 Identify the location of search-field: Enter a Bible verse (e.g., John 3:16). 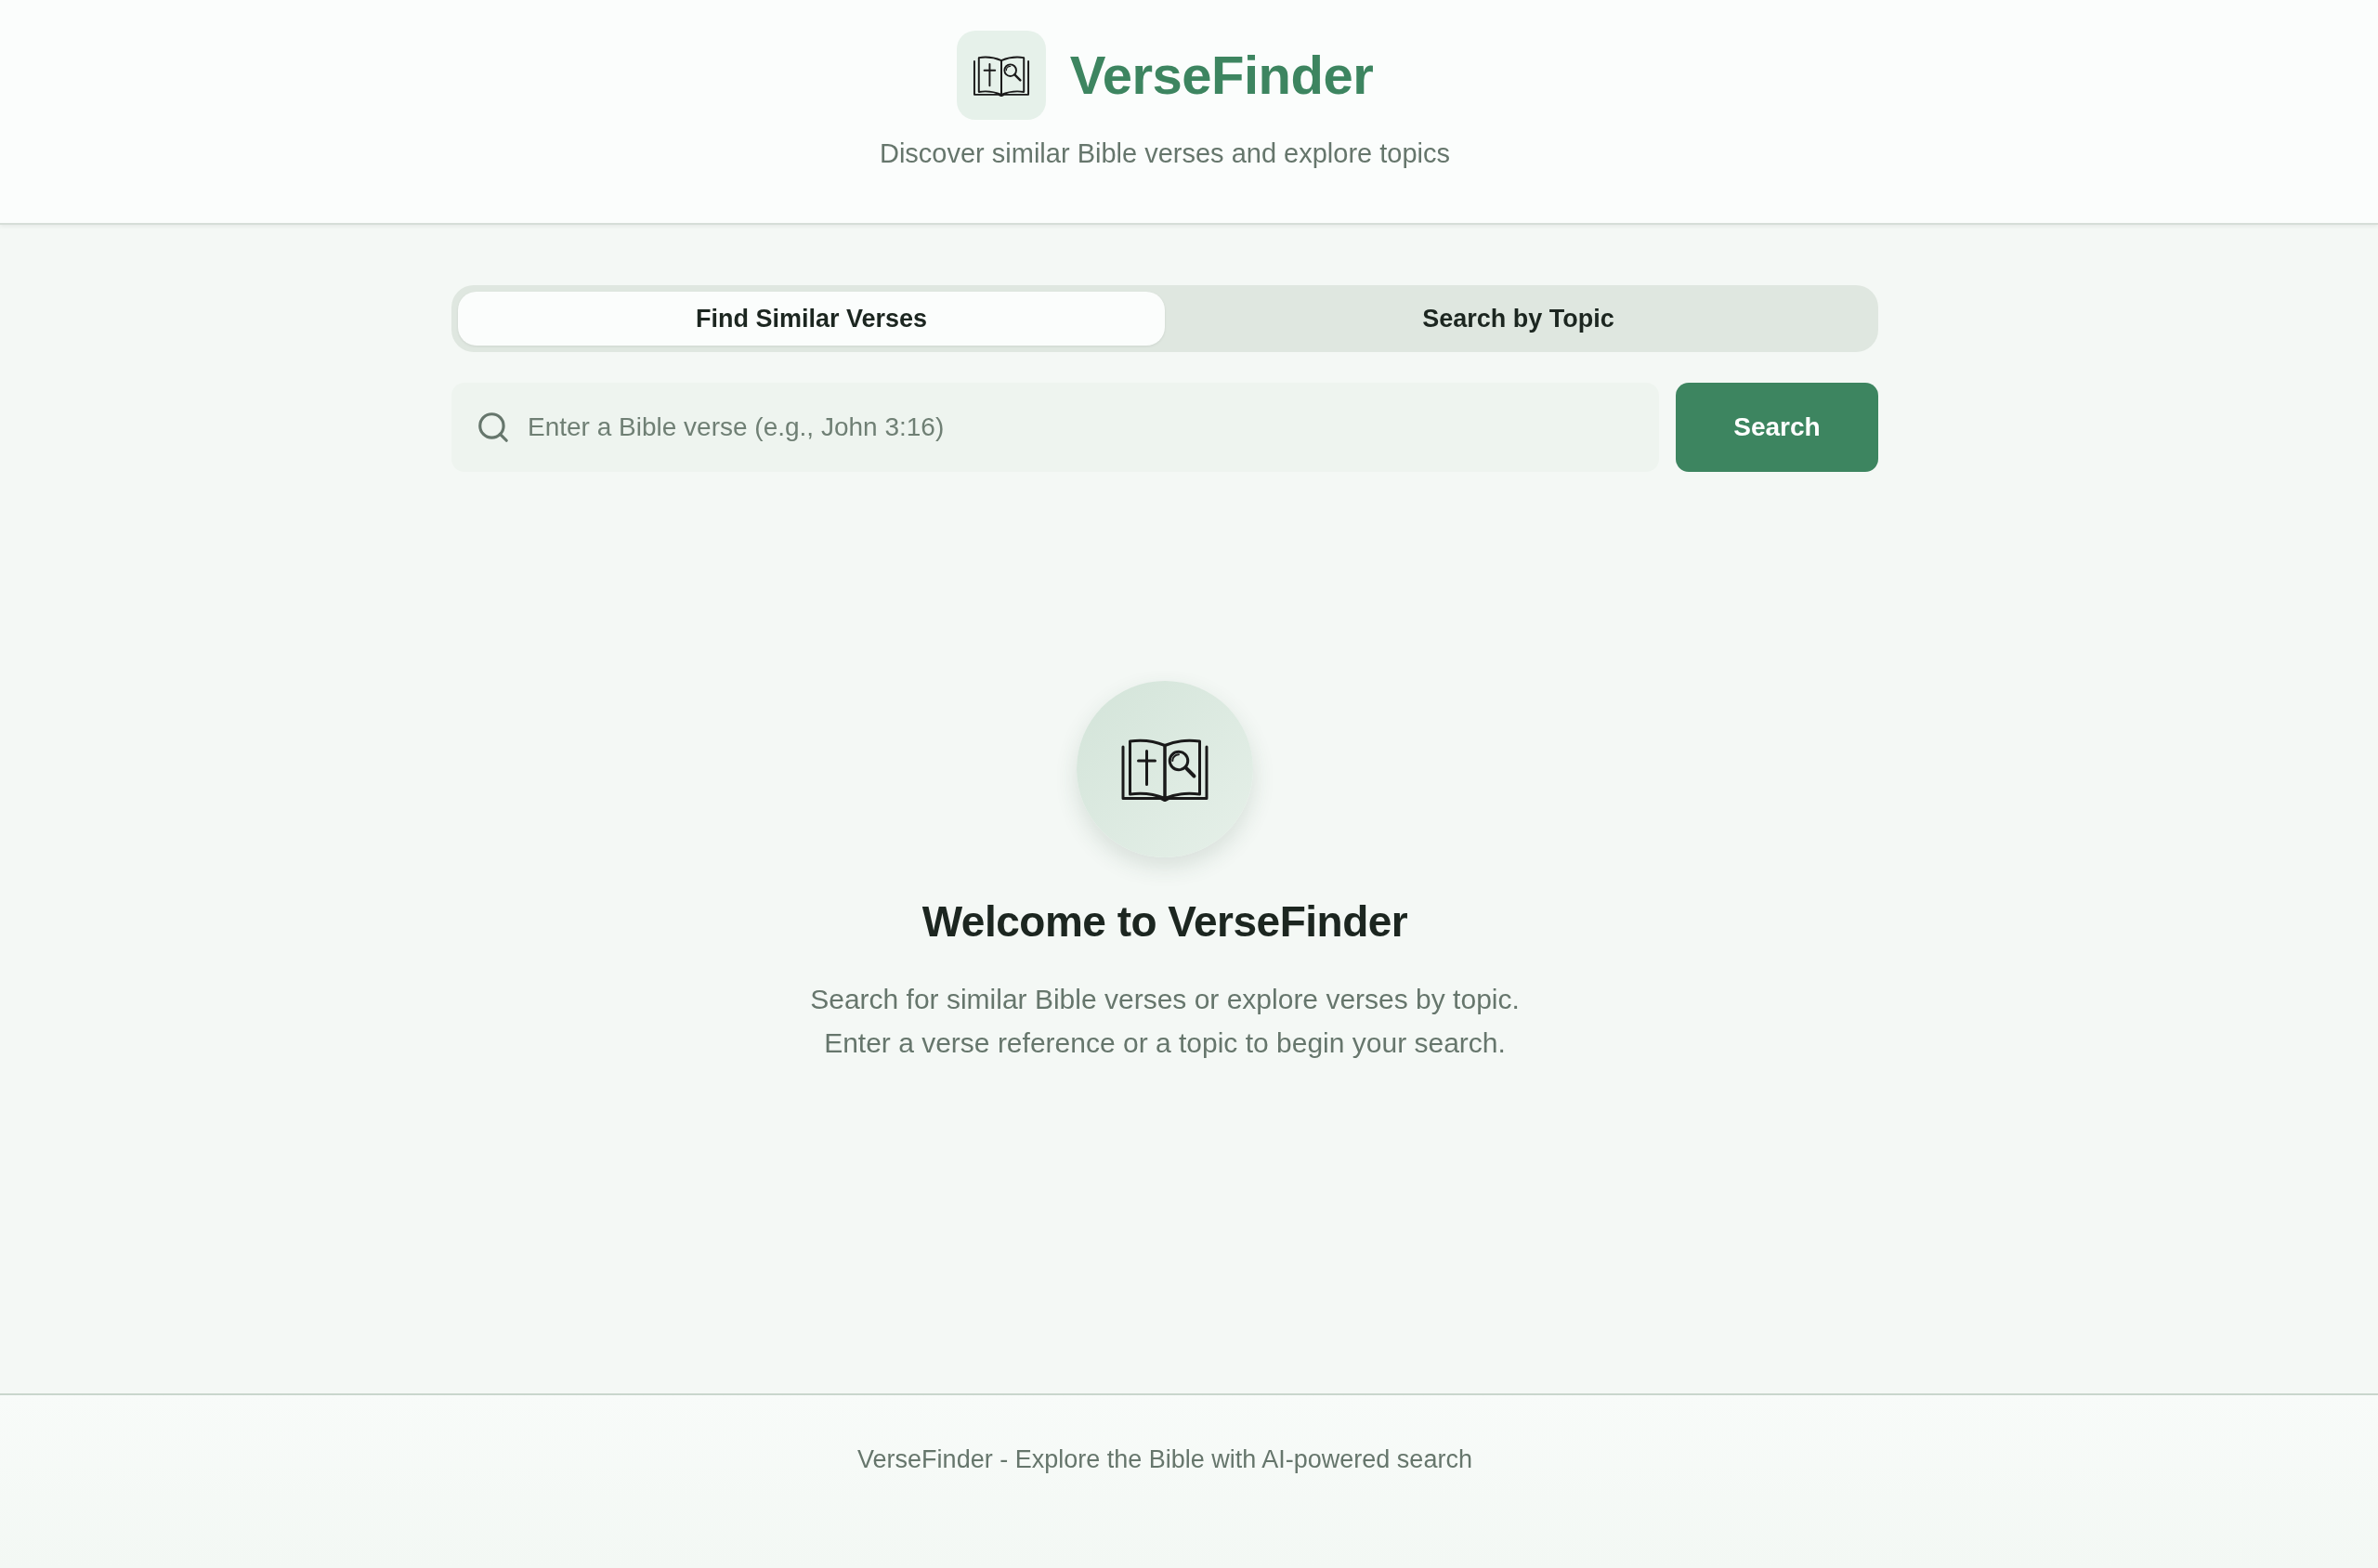
(1055, 427).